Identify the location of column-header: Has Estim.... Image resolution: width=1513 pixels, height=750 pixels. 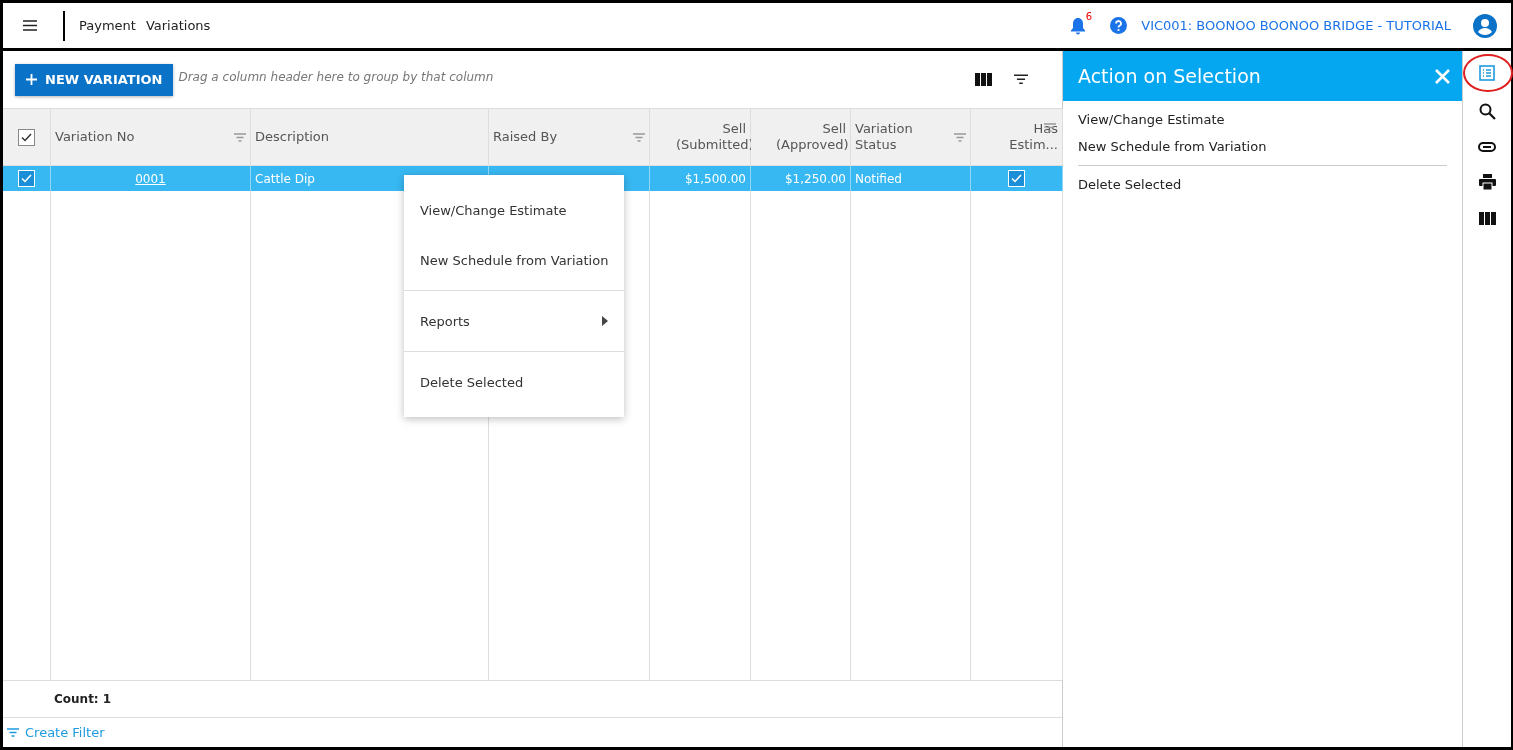
(1017, 137).